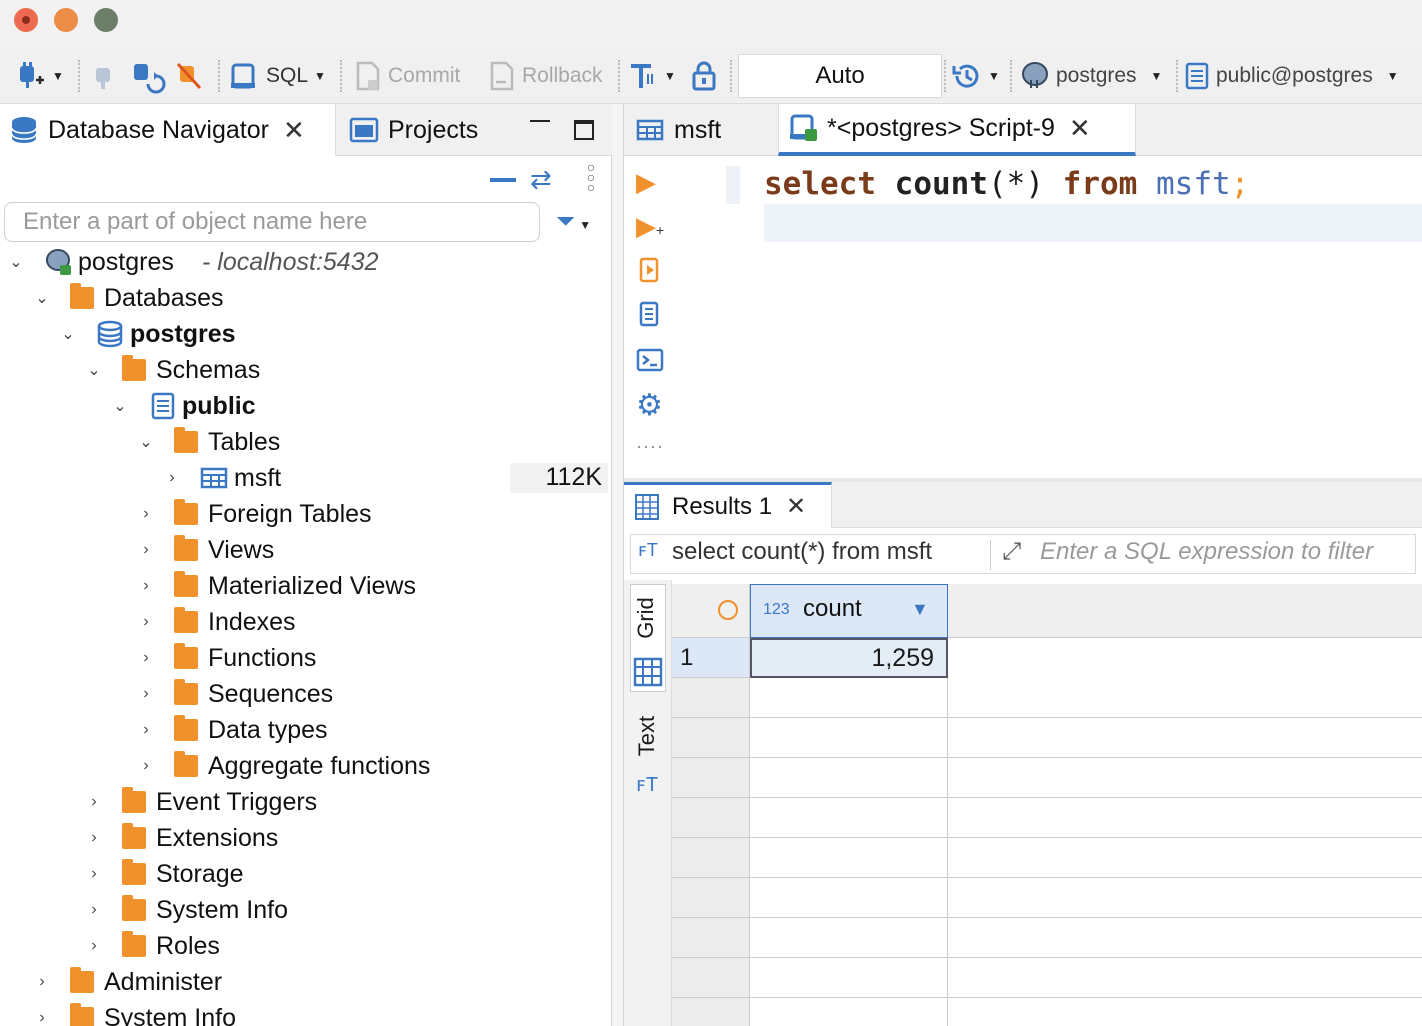 The width and height of the screenshot is (1422, 1026). What do you see at coordinates (407, 76) in the screenshot?
I see `commit-button: Commit` at bounding box center [407, 76].